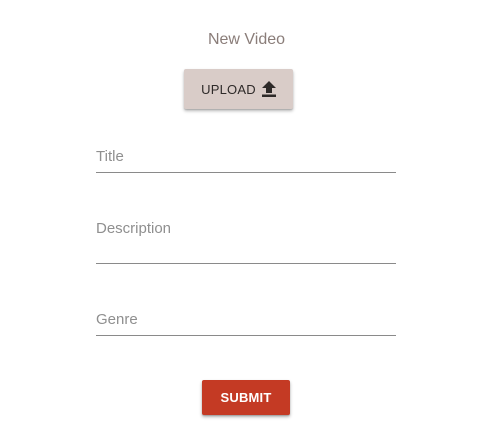 The height and width of the screenshot is (443, 493). Describe the element at coordinates (246, 39) in the screenshot. I see `form-title: New Video` at that location.